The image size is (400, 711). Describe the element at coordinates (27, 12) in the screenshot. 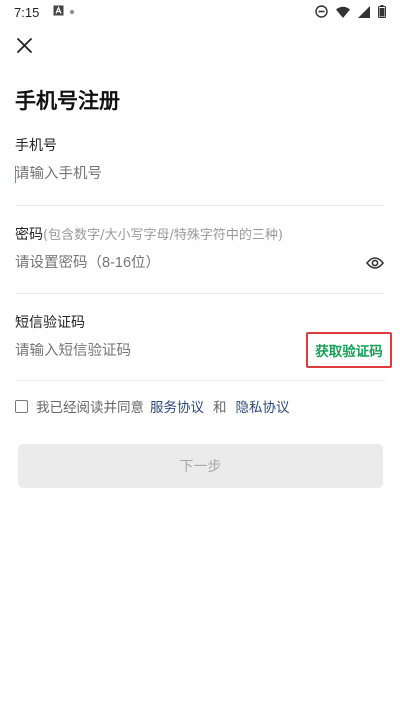

I see `status-time: 7:15` at that location.